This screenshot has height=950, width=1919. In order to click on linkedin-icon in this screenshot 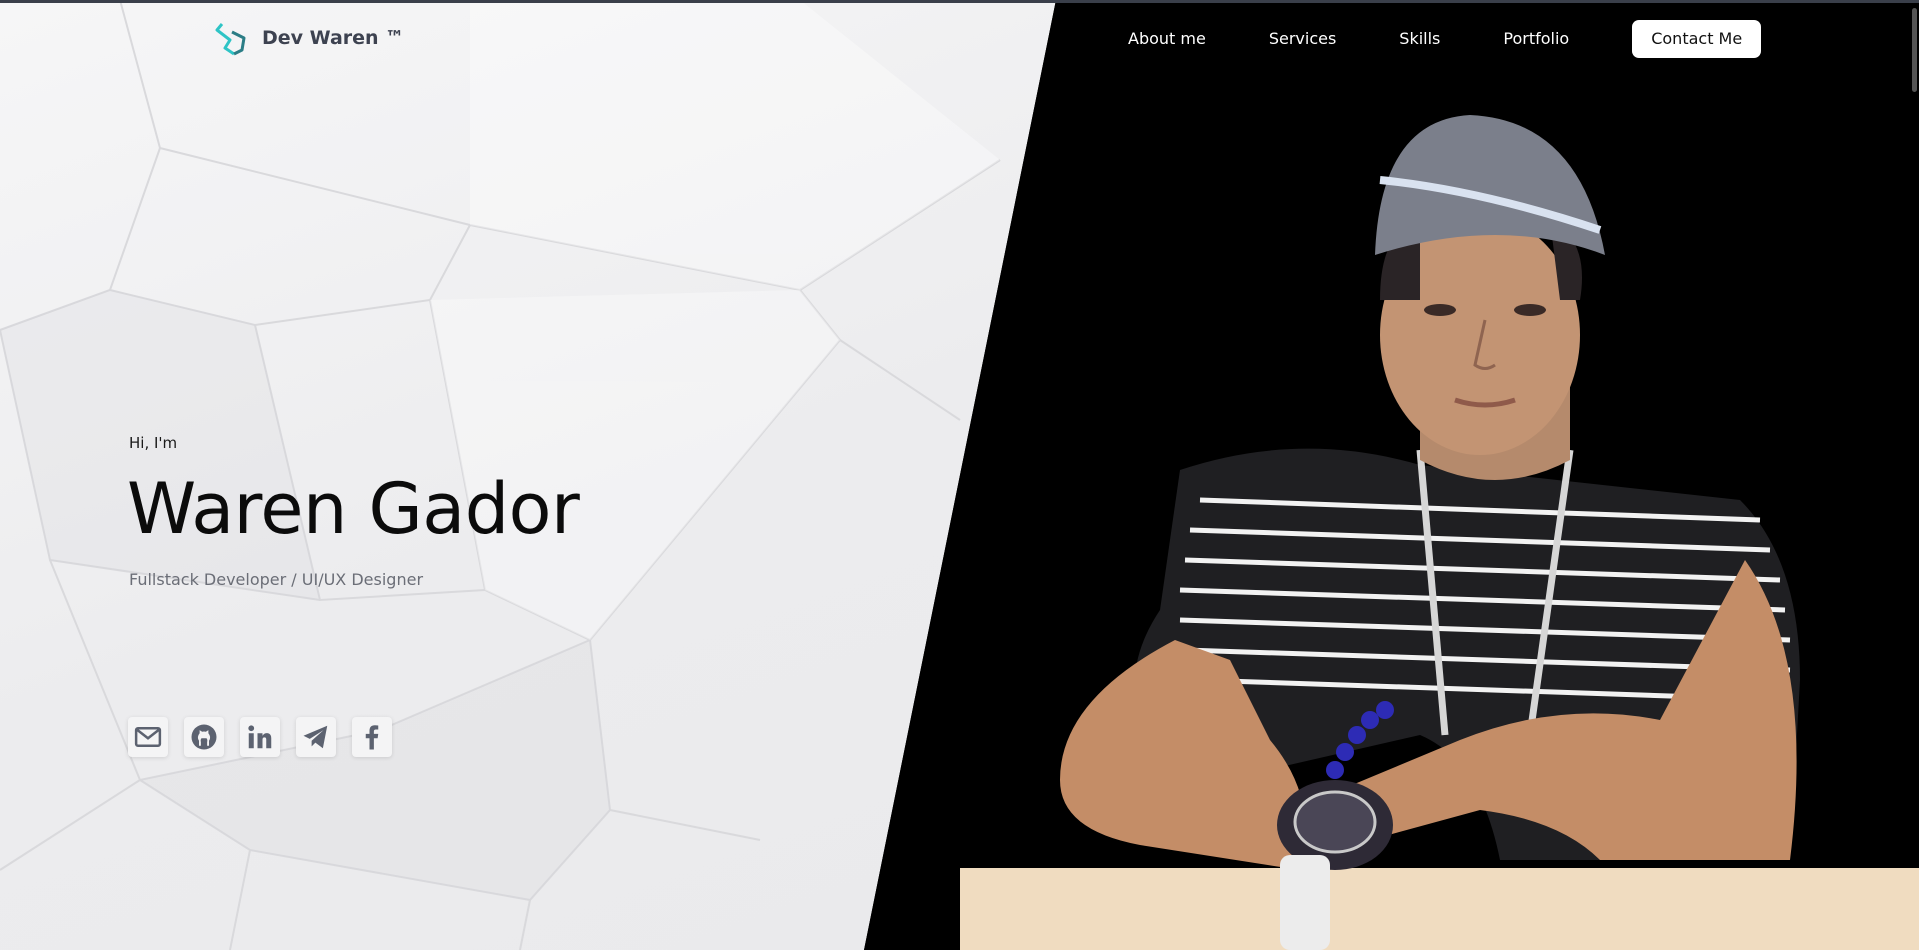, I will do `click(260, 737)`.